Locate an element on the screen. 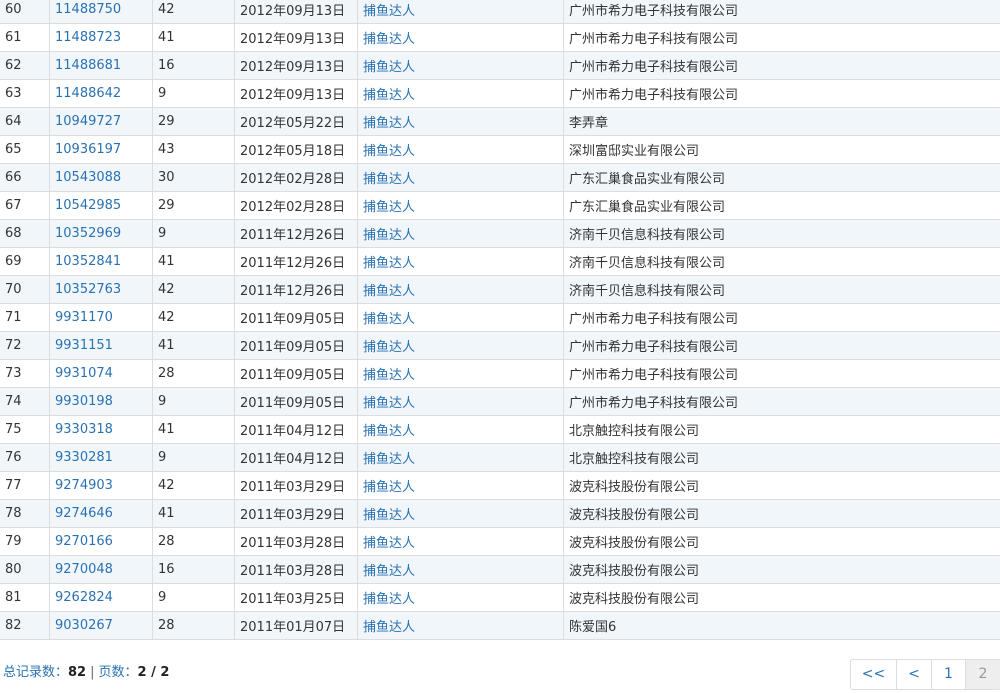 The image size is (1000, 693). application-date-cell: 2011年04月12日 is located at coordinates (296, 457).